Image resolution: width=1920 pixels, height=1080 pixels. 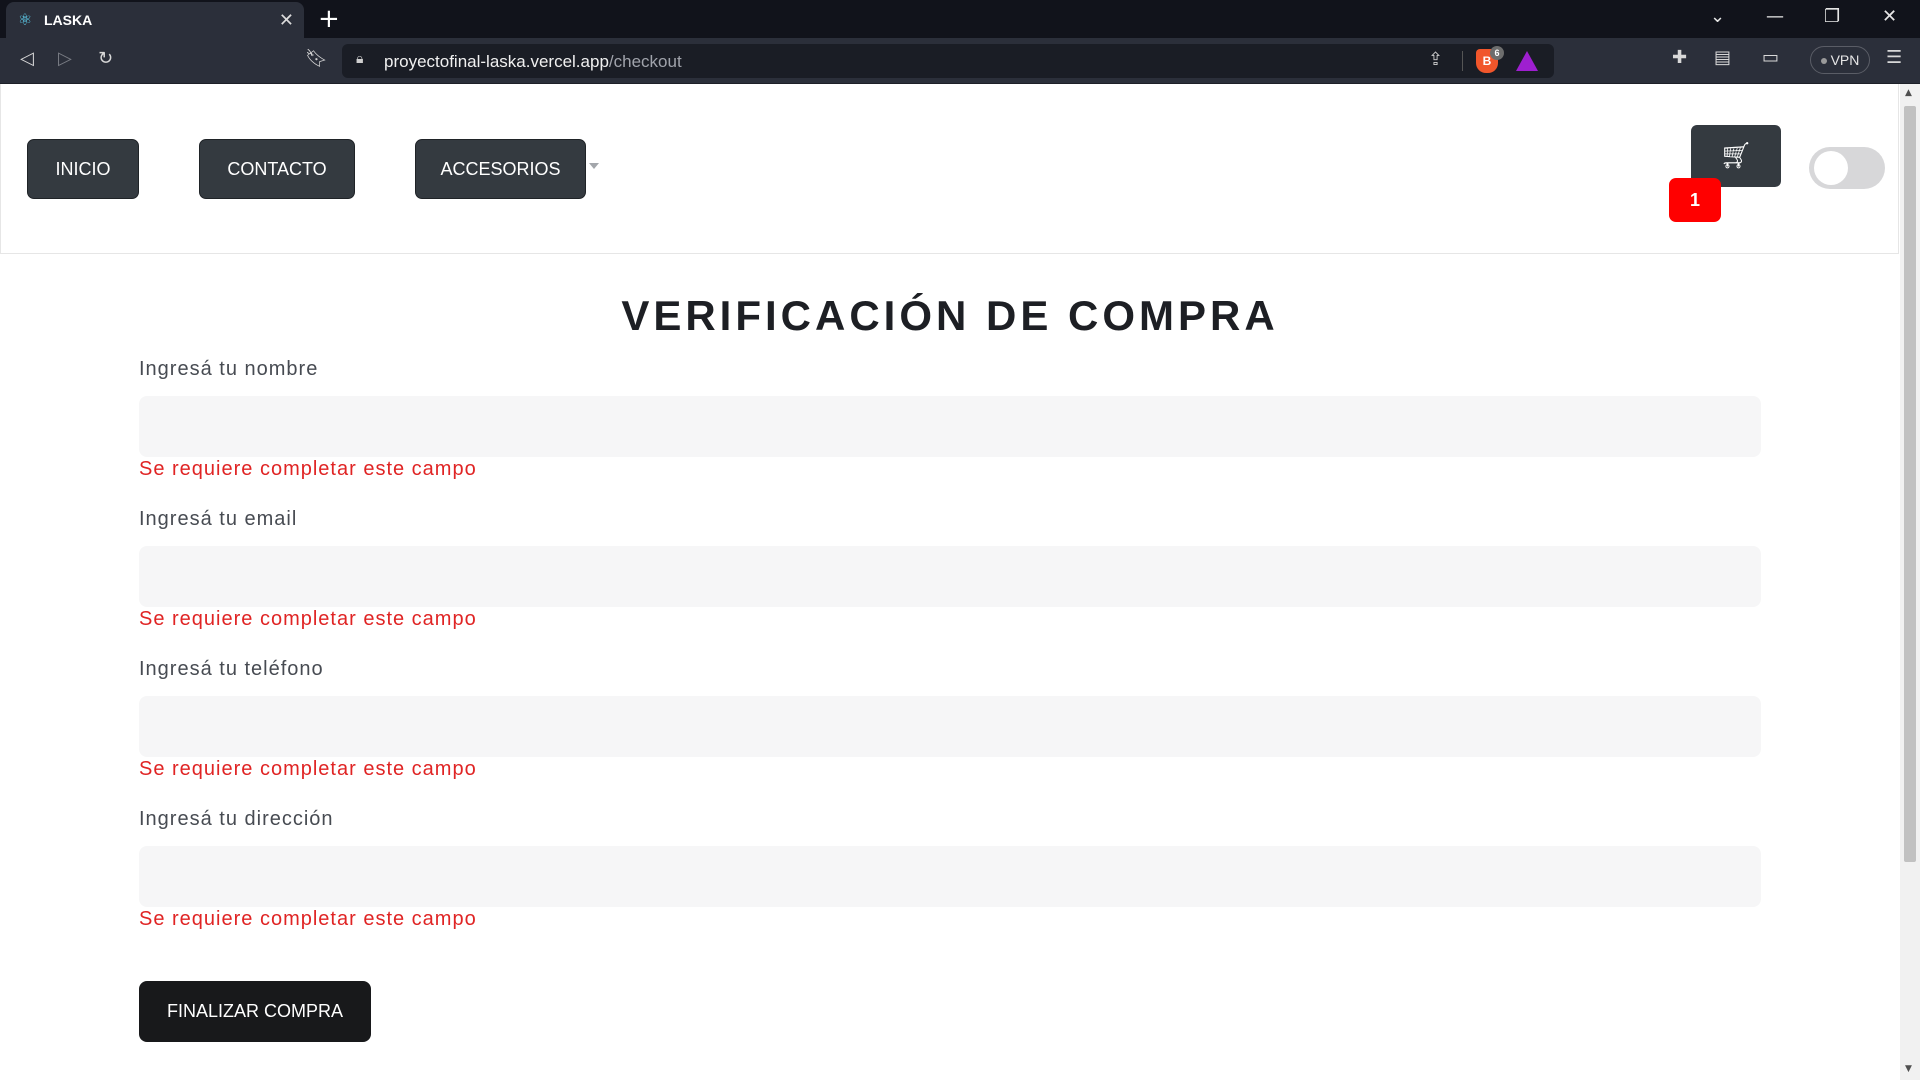 What do you see at coordinates (645, 61) in the screenshot?
I see `url-path: /checkout` at bounding box center [645, 61].